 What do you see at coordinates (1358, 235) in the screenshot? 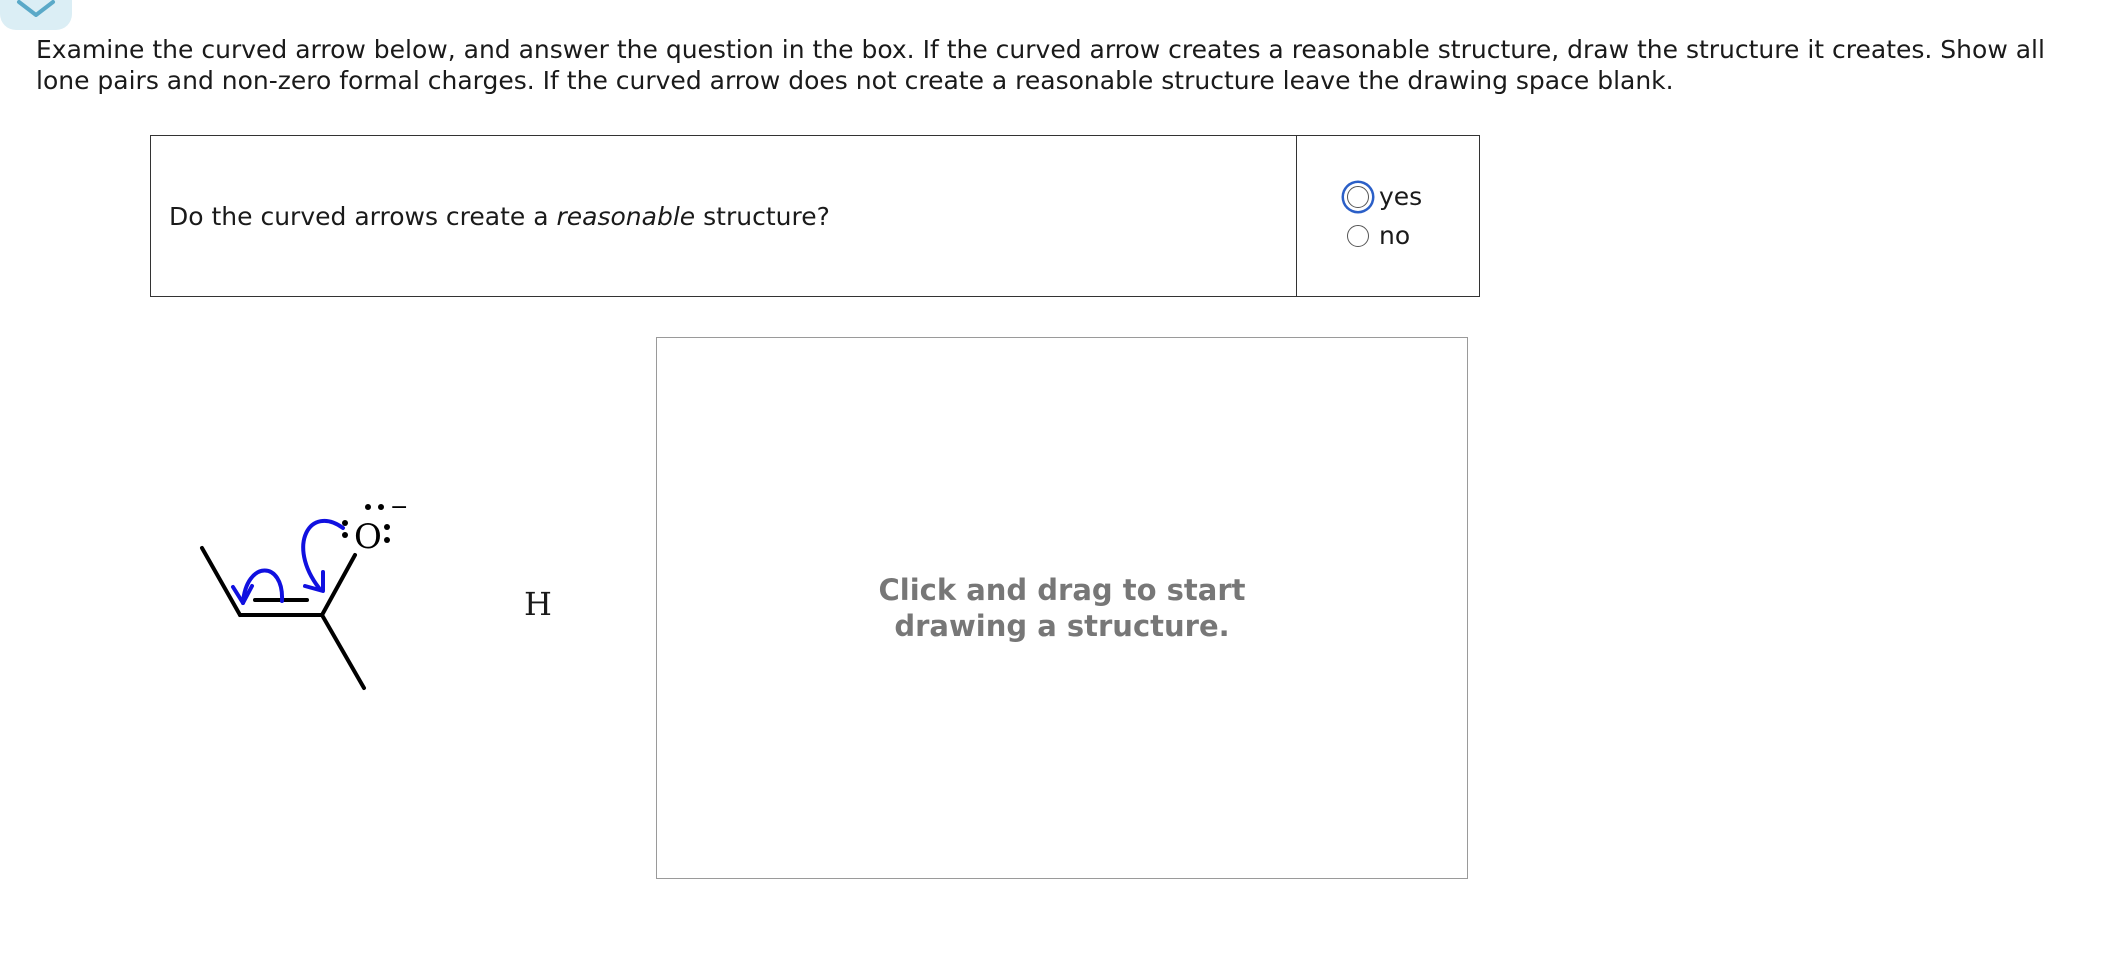
I see `radio-no` at bounding box center [1358, 235].